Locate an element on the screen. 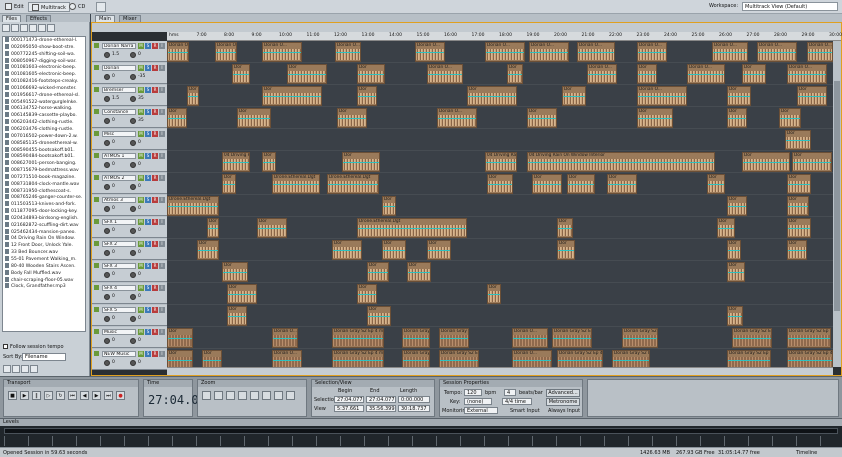 Image resolution: width=842 pixels, height=457 pixels. tab-mixer: Mixer is located at coordinates (130, 18).